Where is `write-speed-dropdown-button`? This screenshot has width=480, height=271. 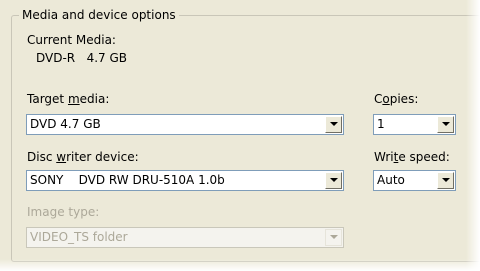 write-speed-dropdown-button is located at coordinates (445, 180).